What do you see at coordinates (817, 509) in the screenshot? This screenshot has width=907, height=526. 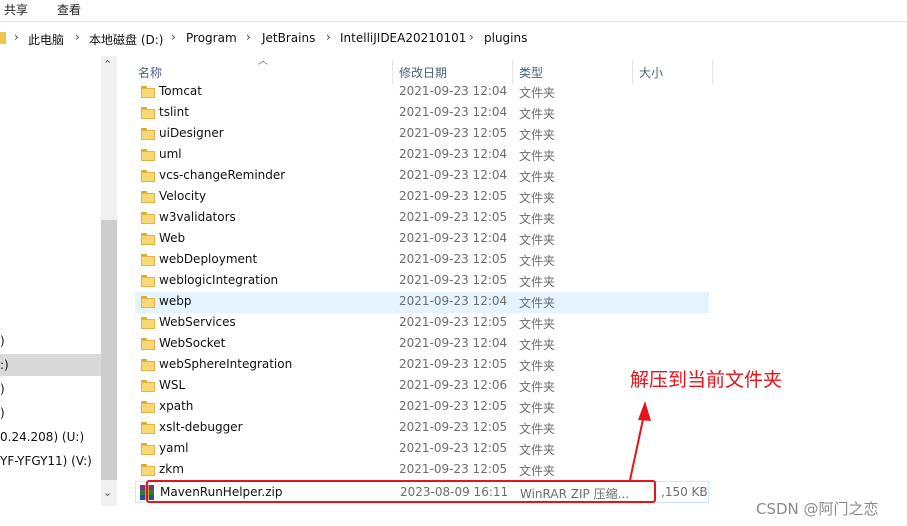 I see `watermark: CSDN @阿门之恋` at bounding box center [817, 509].